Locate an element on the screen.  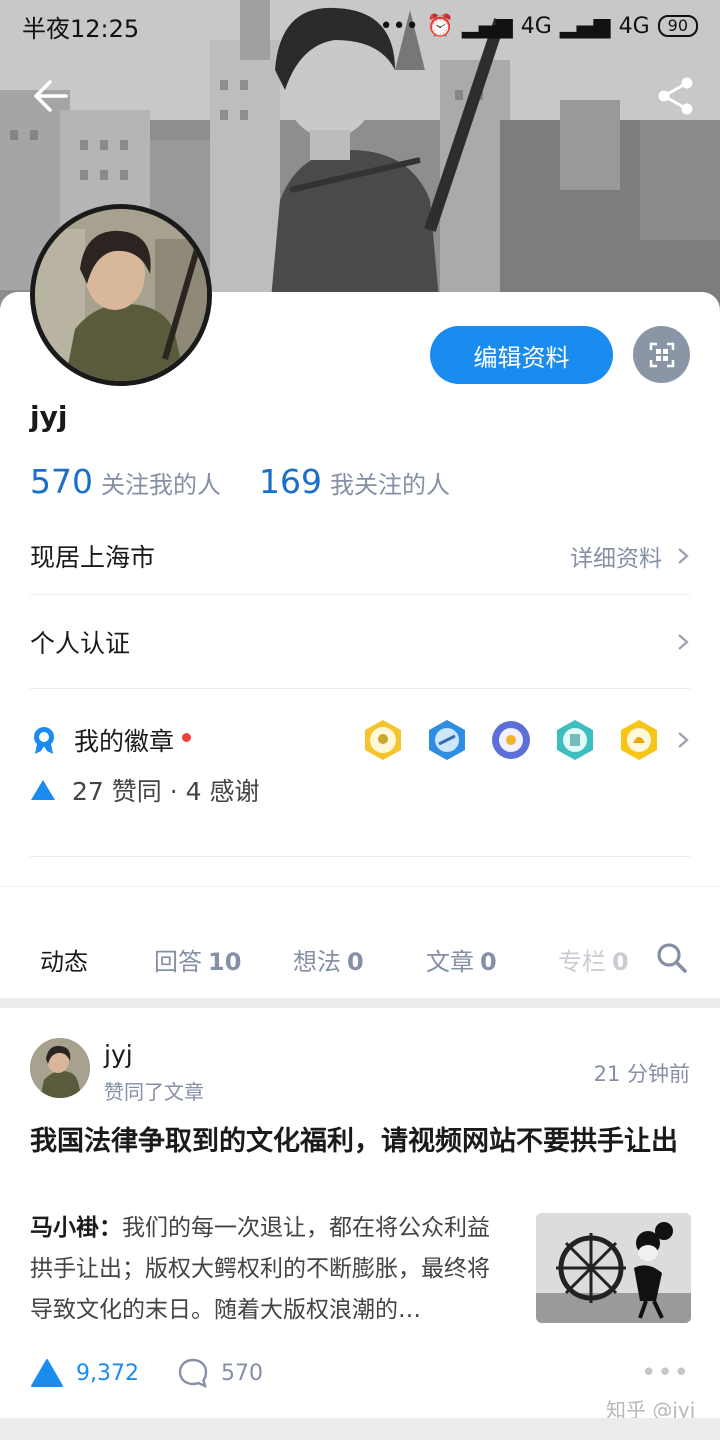
status-bar: 半夜12:25 ••• ⏰ ▂▄▆ 4G ▂▄▆ 4G 90 is located at coordinates (360, 26).